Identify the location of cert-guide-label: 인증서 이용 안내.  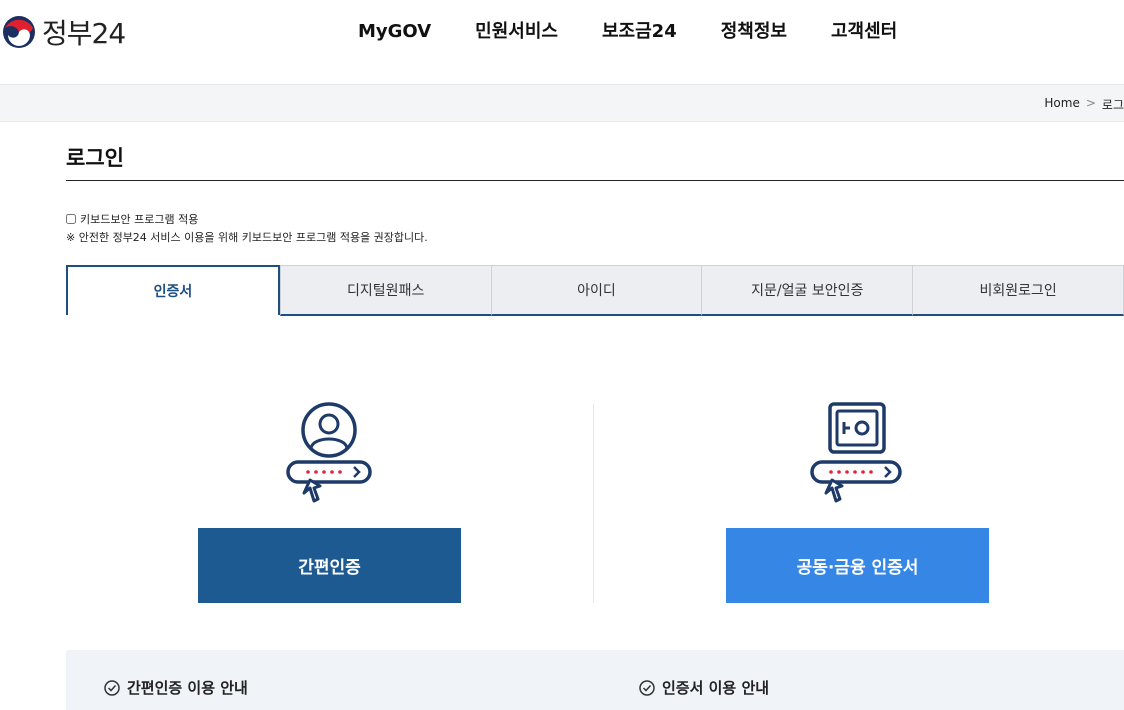
(716, 688).